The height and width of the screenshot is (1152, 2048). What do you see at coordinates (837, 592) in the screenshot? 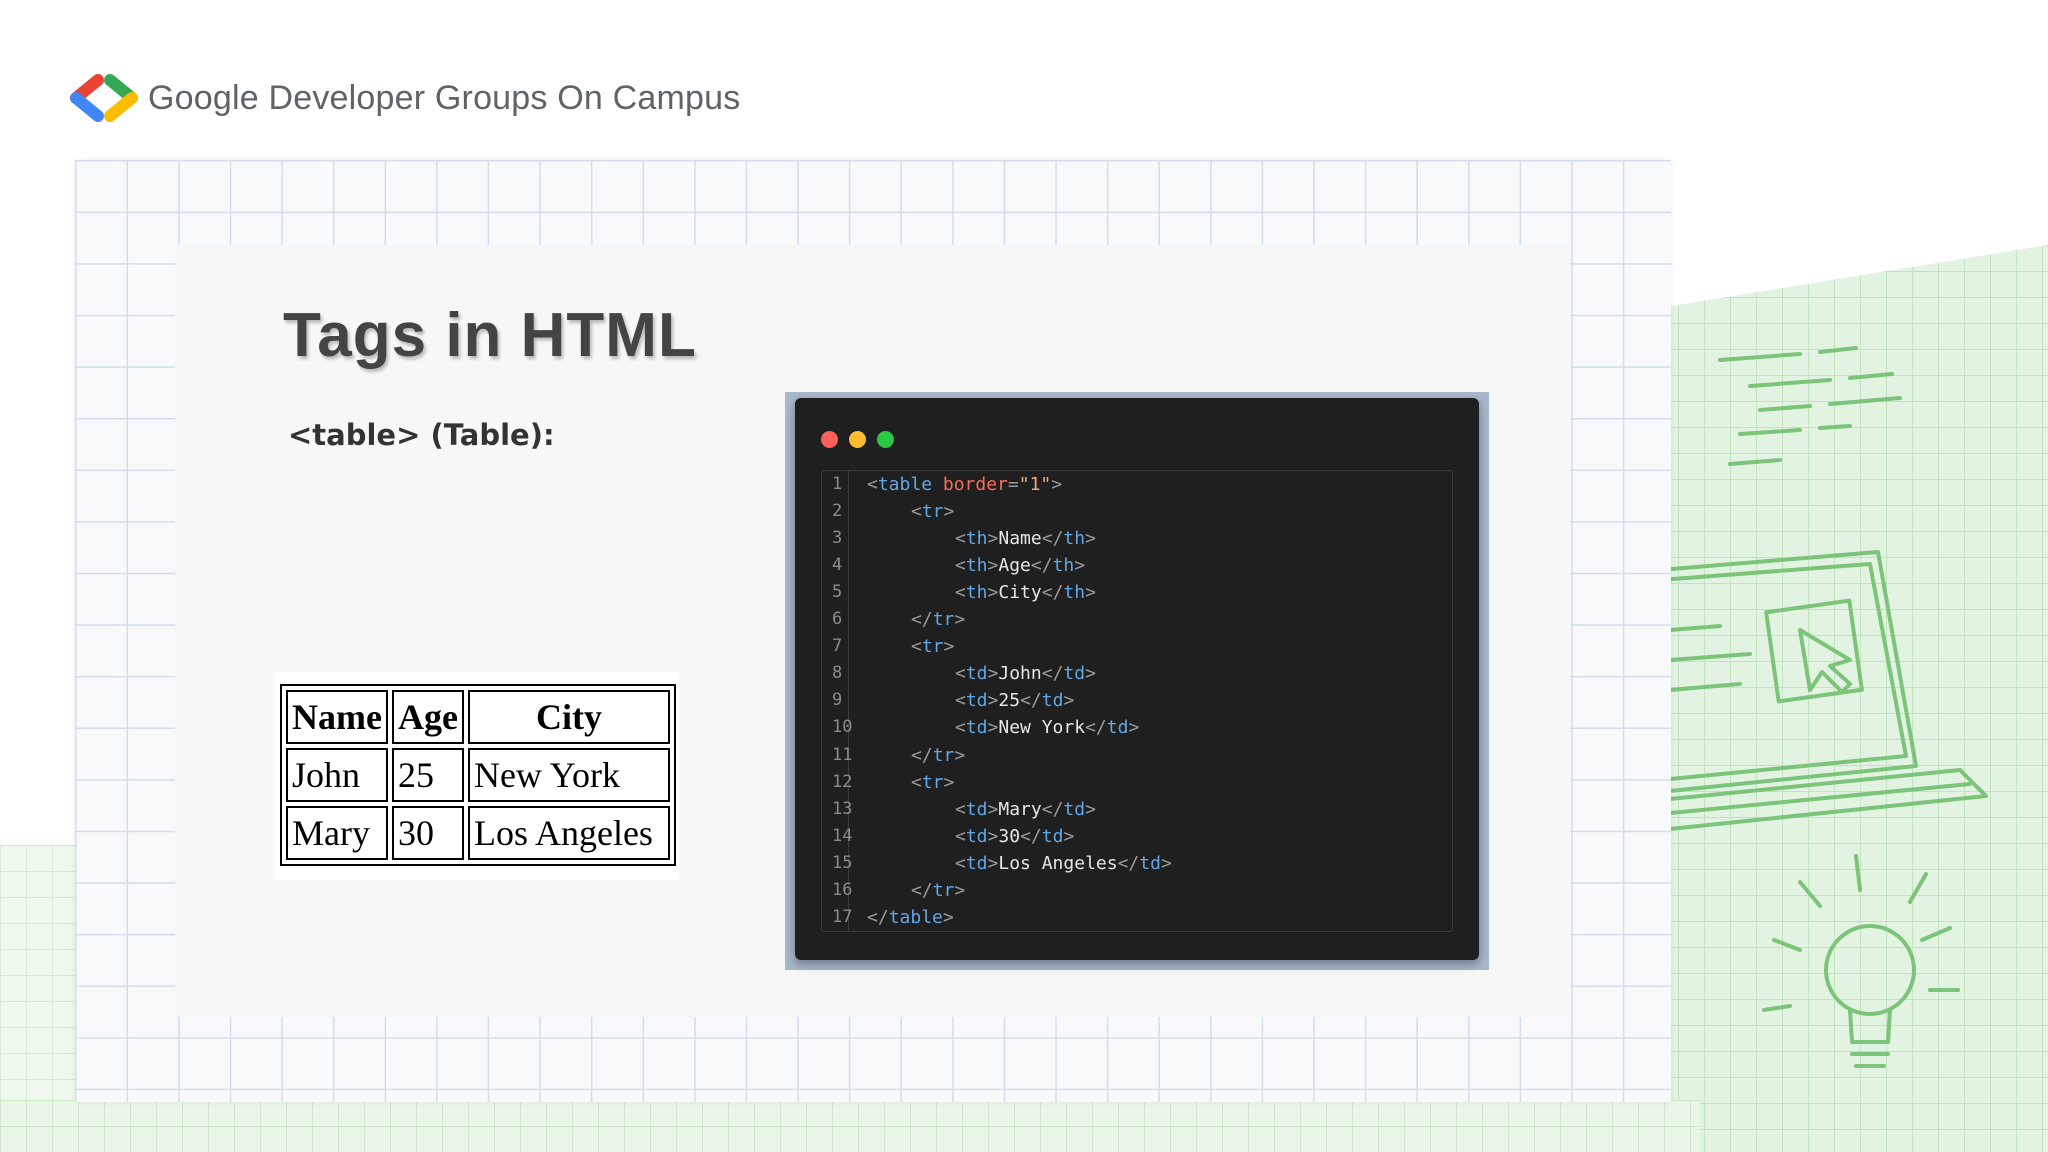
I see `line-number: 5` at bounding box center [837, 592].